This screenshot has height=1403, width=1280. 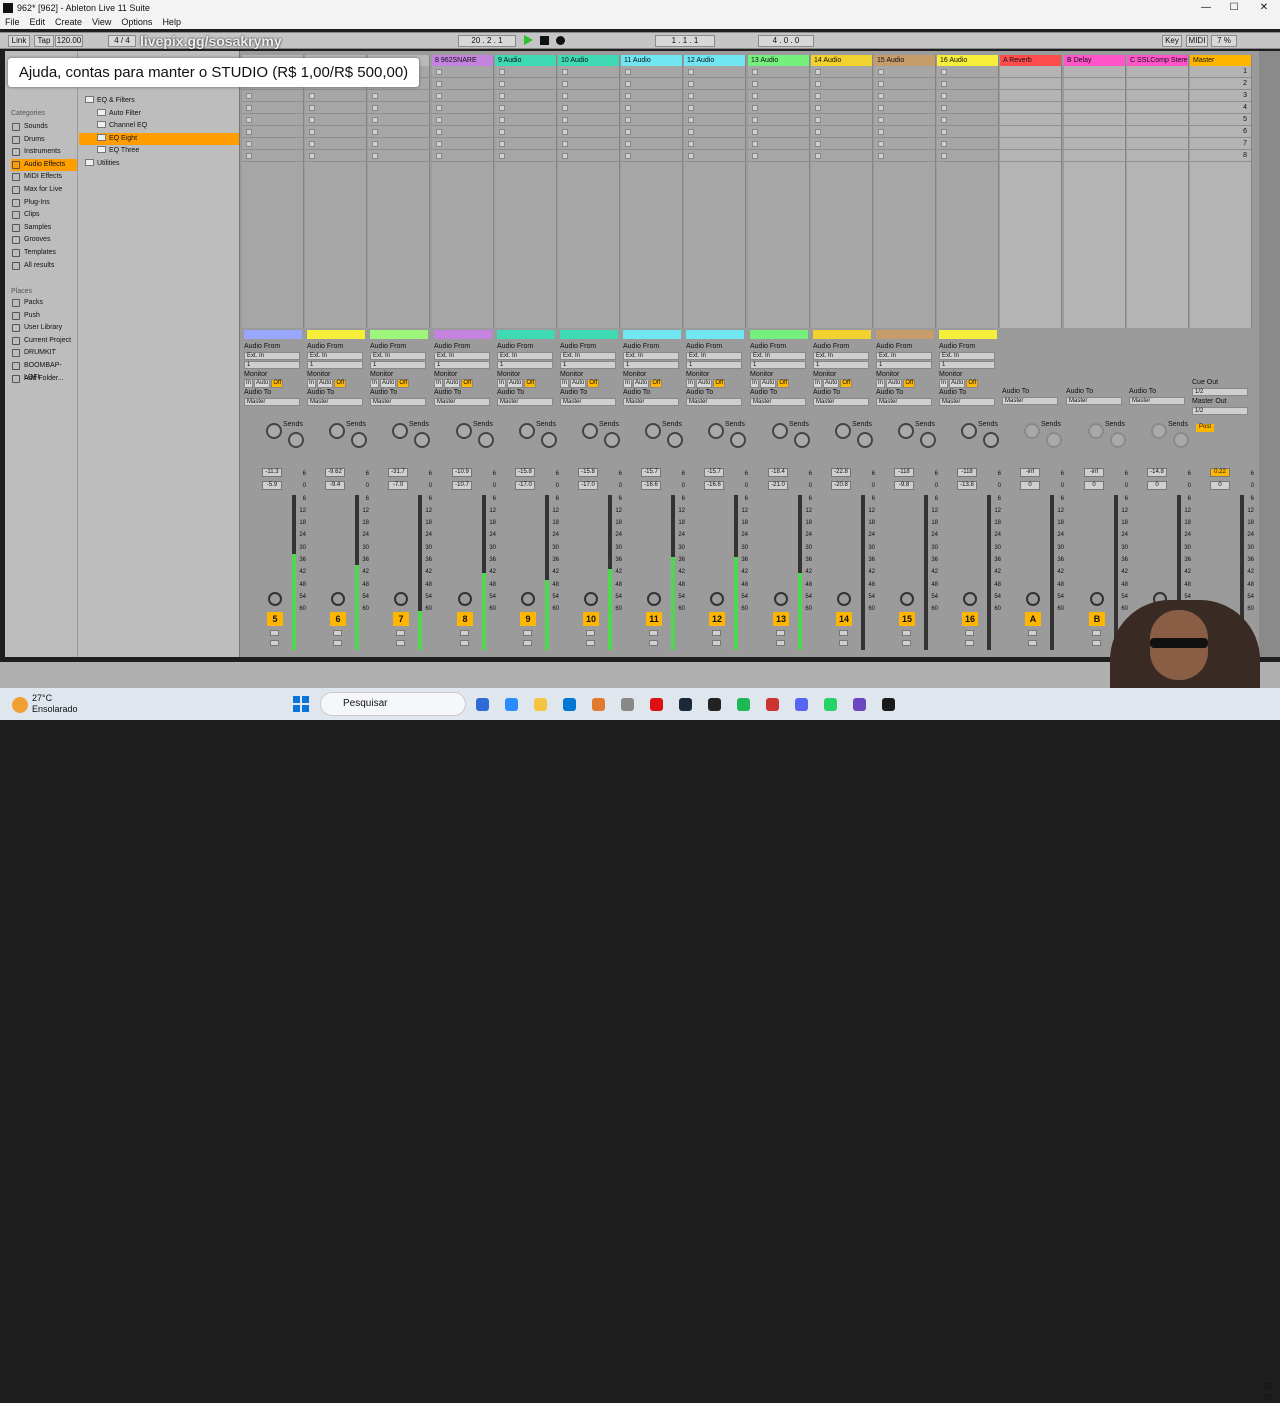 What do you see at coordinates (1205, 428) in the screenshot?
I see `post-button: Post` at bounding box center [1205, 428].